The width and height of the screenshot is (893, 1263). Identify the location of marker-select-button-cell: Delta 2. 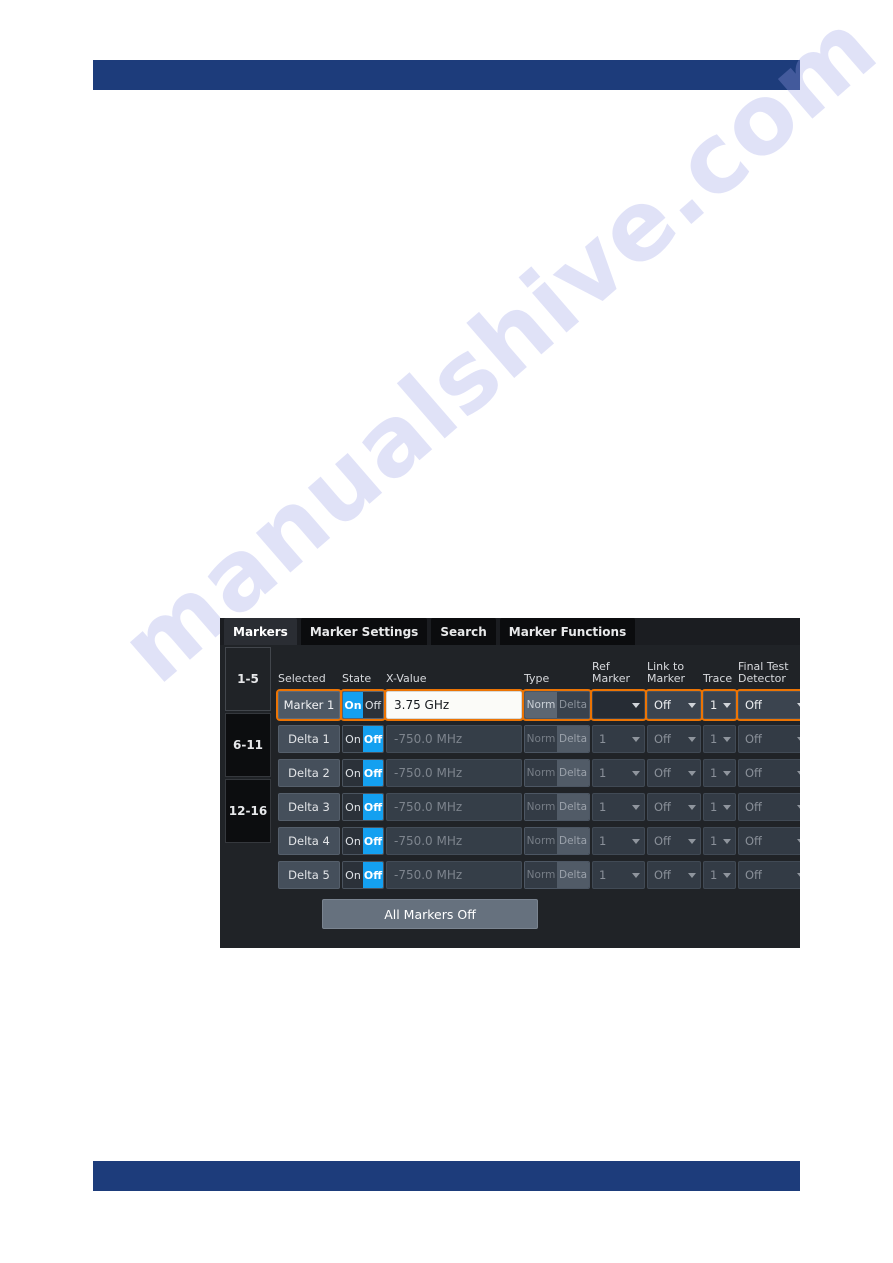
(309, 773).